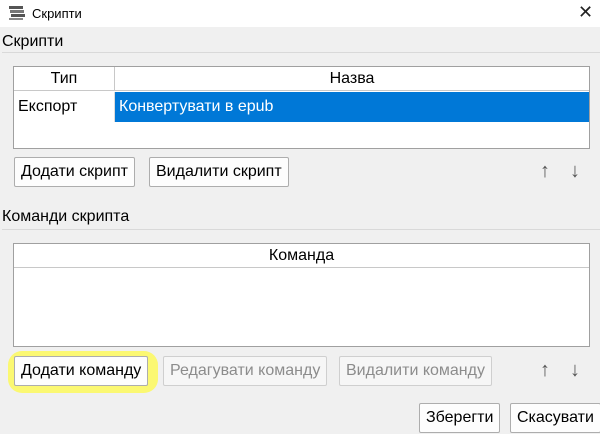  What do you see at coordinates (66, 216) in the screenshot?
I see `commands-section-label: Команди скрипта` at bounding box center [66, 216].